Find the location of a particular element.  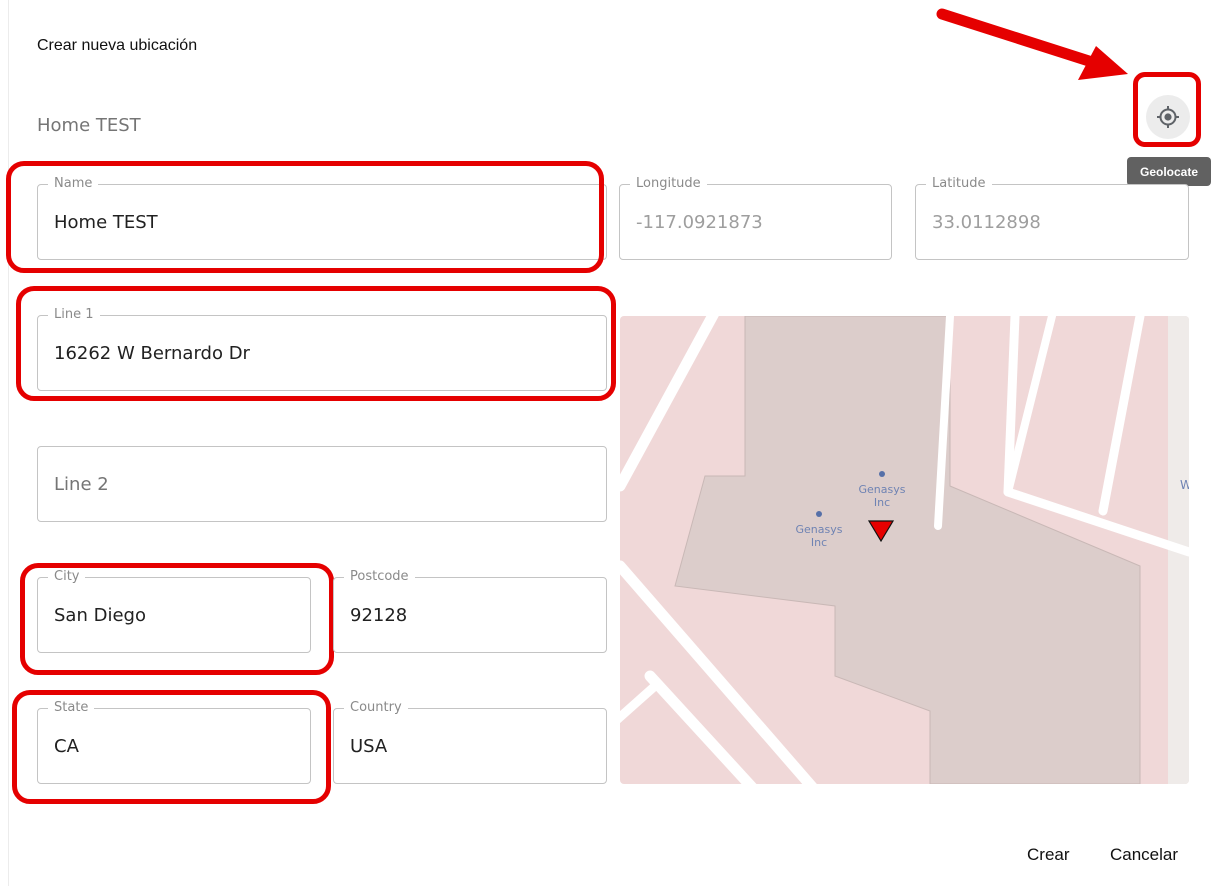

dialog-edge is located at coordinates (8, 443).